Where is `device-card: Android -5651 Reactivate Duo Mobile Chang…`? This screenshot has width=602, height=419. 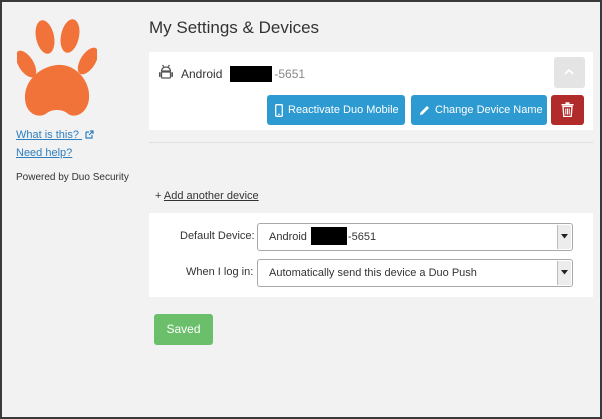
device-card: Android -5651 Reactivate Duo Mobile Chang… is located at coordinates (371, 91).